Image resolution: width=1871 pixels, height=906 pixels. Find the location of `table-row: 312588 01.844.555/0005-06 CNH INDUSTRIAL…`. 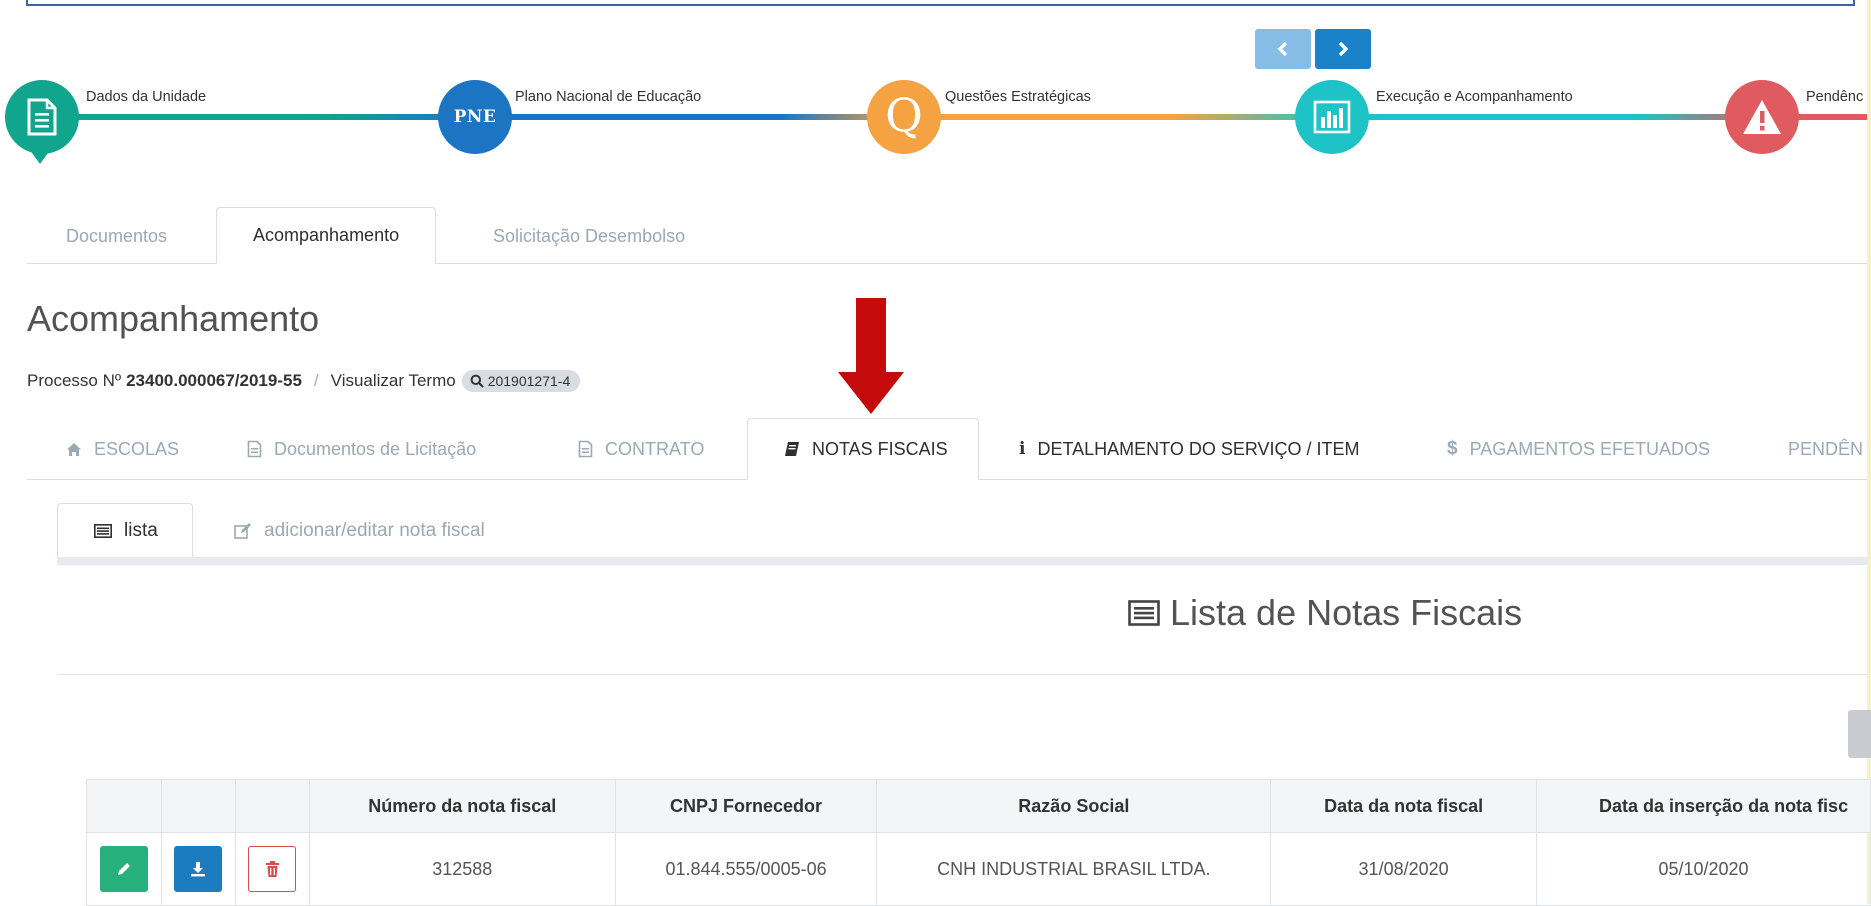

table-row: 312588 01.844.555/0005-06 CNH INDUSTRIAL… is located at coordinates (978, 869).